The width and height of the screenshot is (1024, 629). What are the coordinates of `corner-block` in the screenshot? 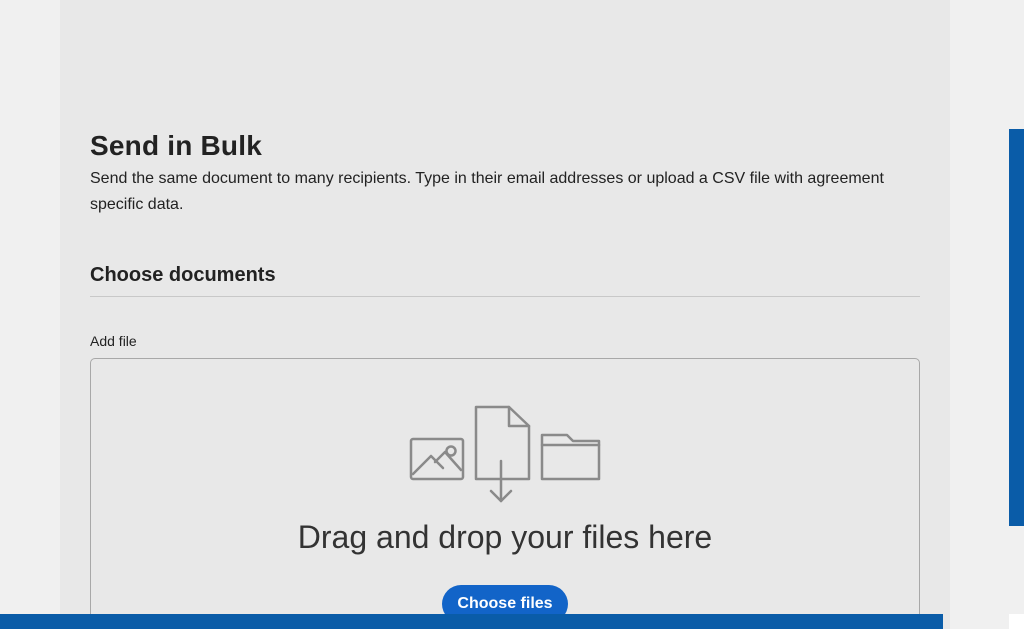 It's located at (1016, 621).